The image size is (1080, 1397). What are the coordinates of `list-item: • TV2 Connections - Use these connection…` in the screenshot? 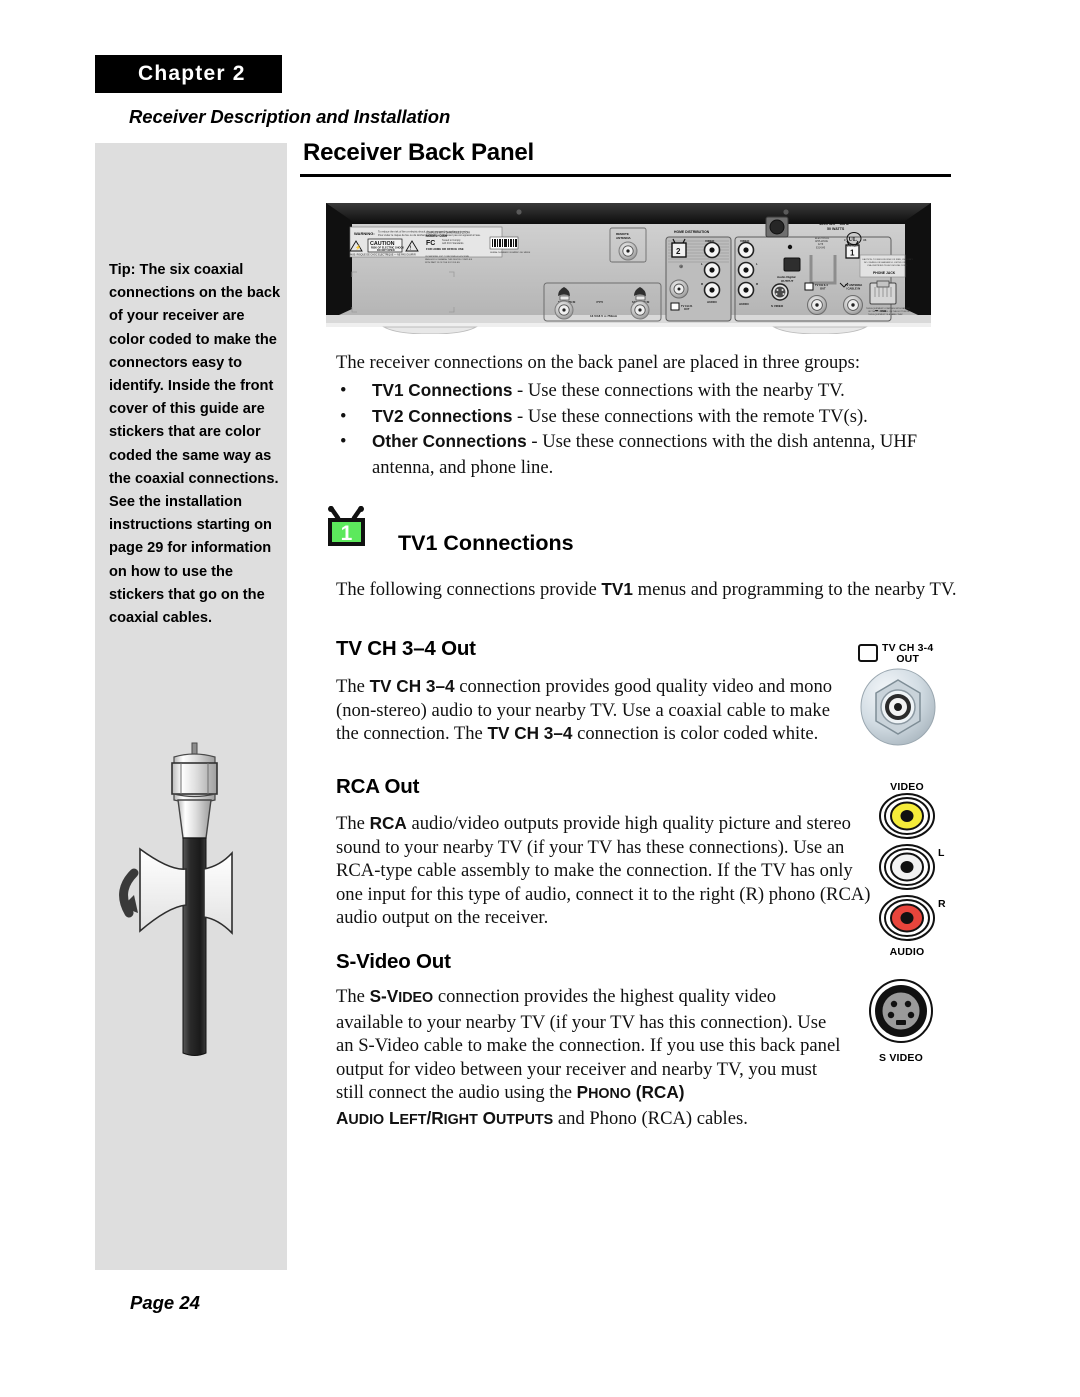 It's located at (646, 417).